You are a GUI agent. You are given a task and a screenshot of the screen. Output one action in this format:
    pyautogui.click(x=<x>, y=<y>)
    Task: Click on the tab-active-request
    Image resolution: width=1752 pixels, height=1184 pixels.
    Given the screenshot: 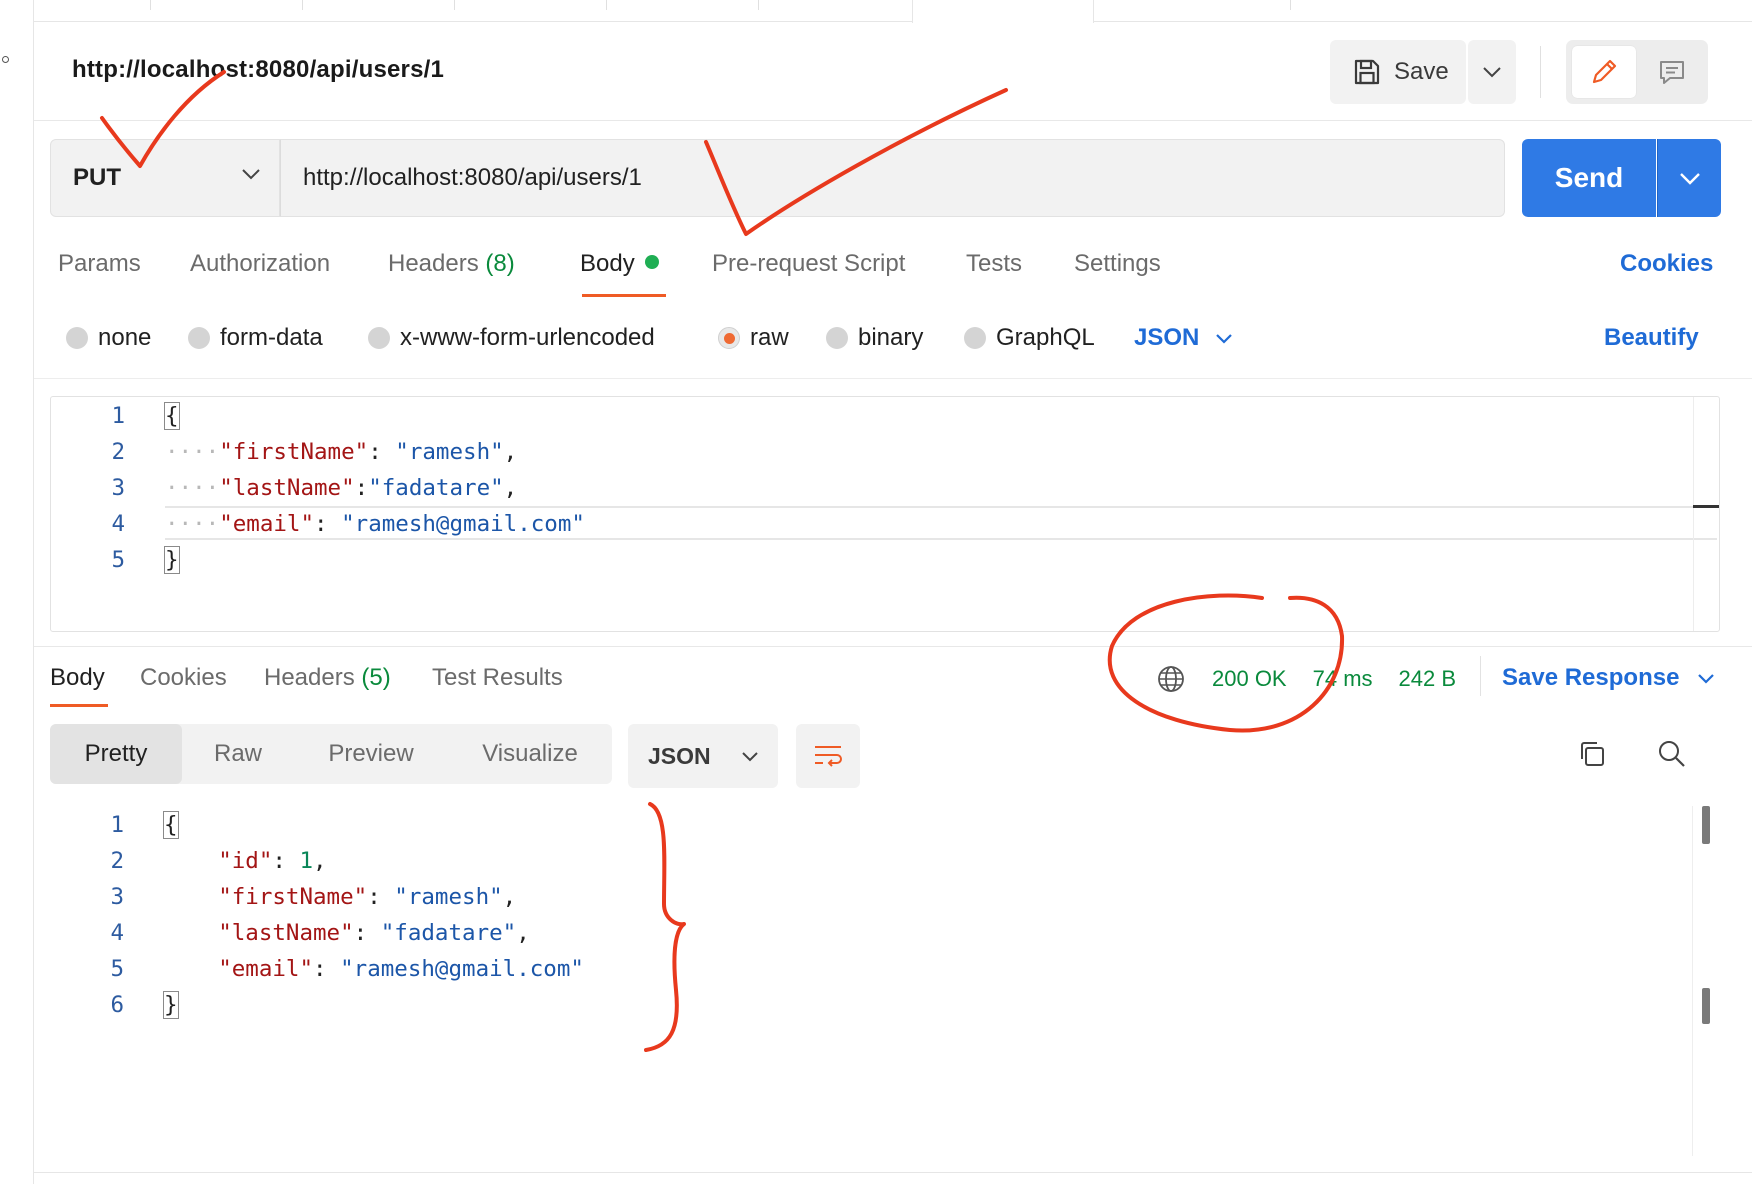 What is the action you would take?
    pyautogui.click(x=1003, y=11)
    